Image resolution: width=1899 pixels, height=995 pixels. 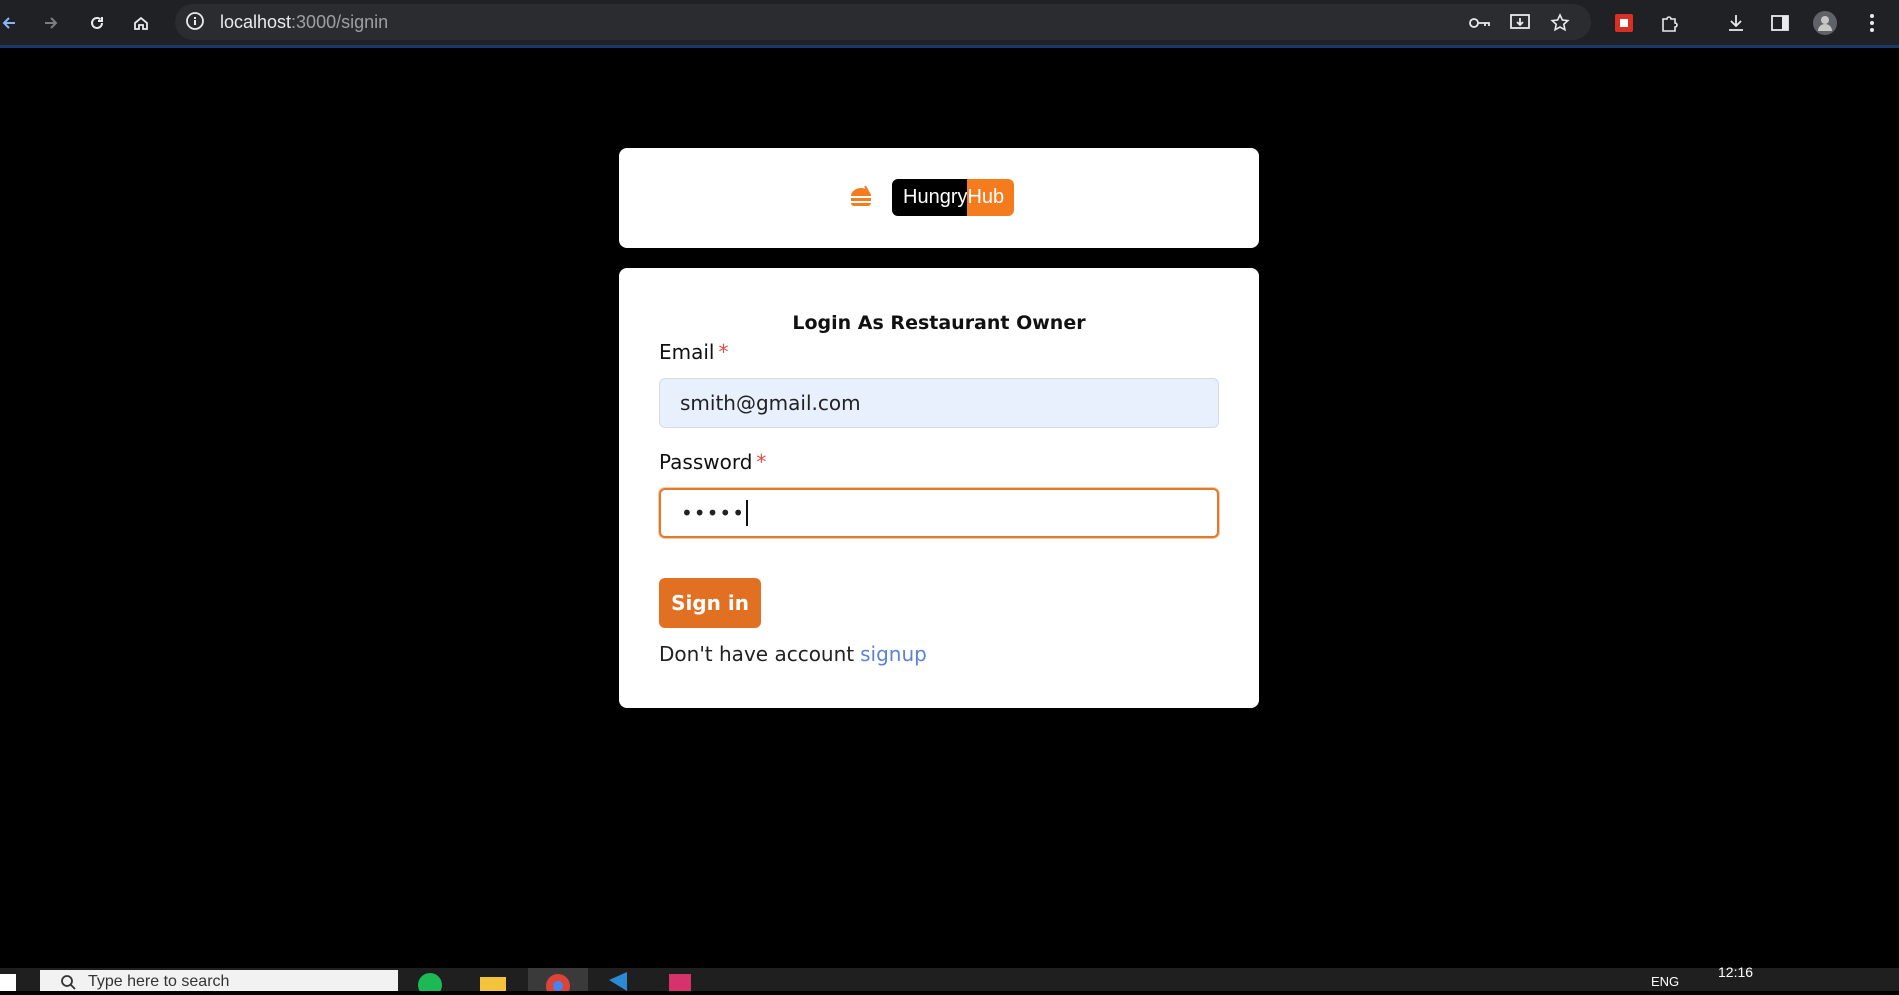 I want to click on burger-icon, so click(x=861, y=198).